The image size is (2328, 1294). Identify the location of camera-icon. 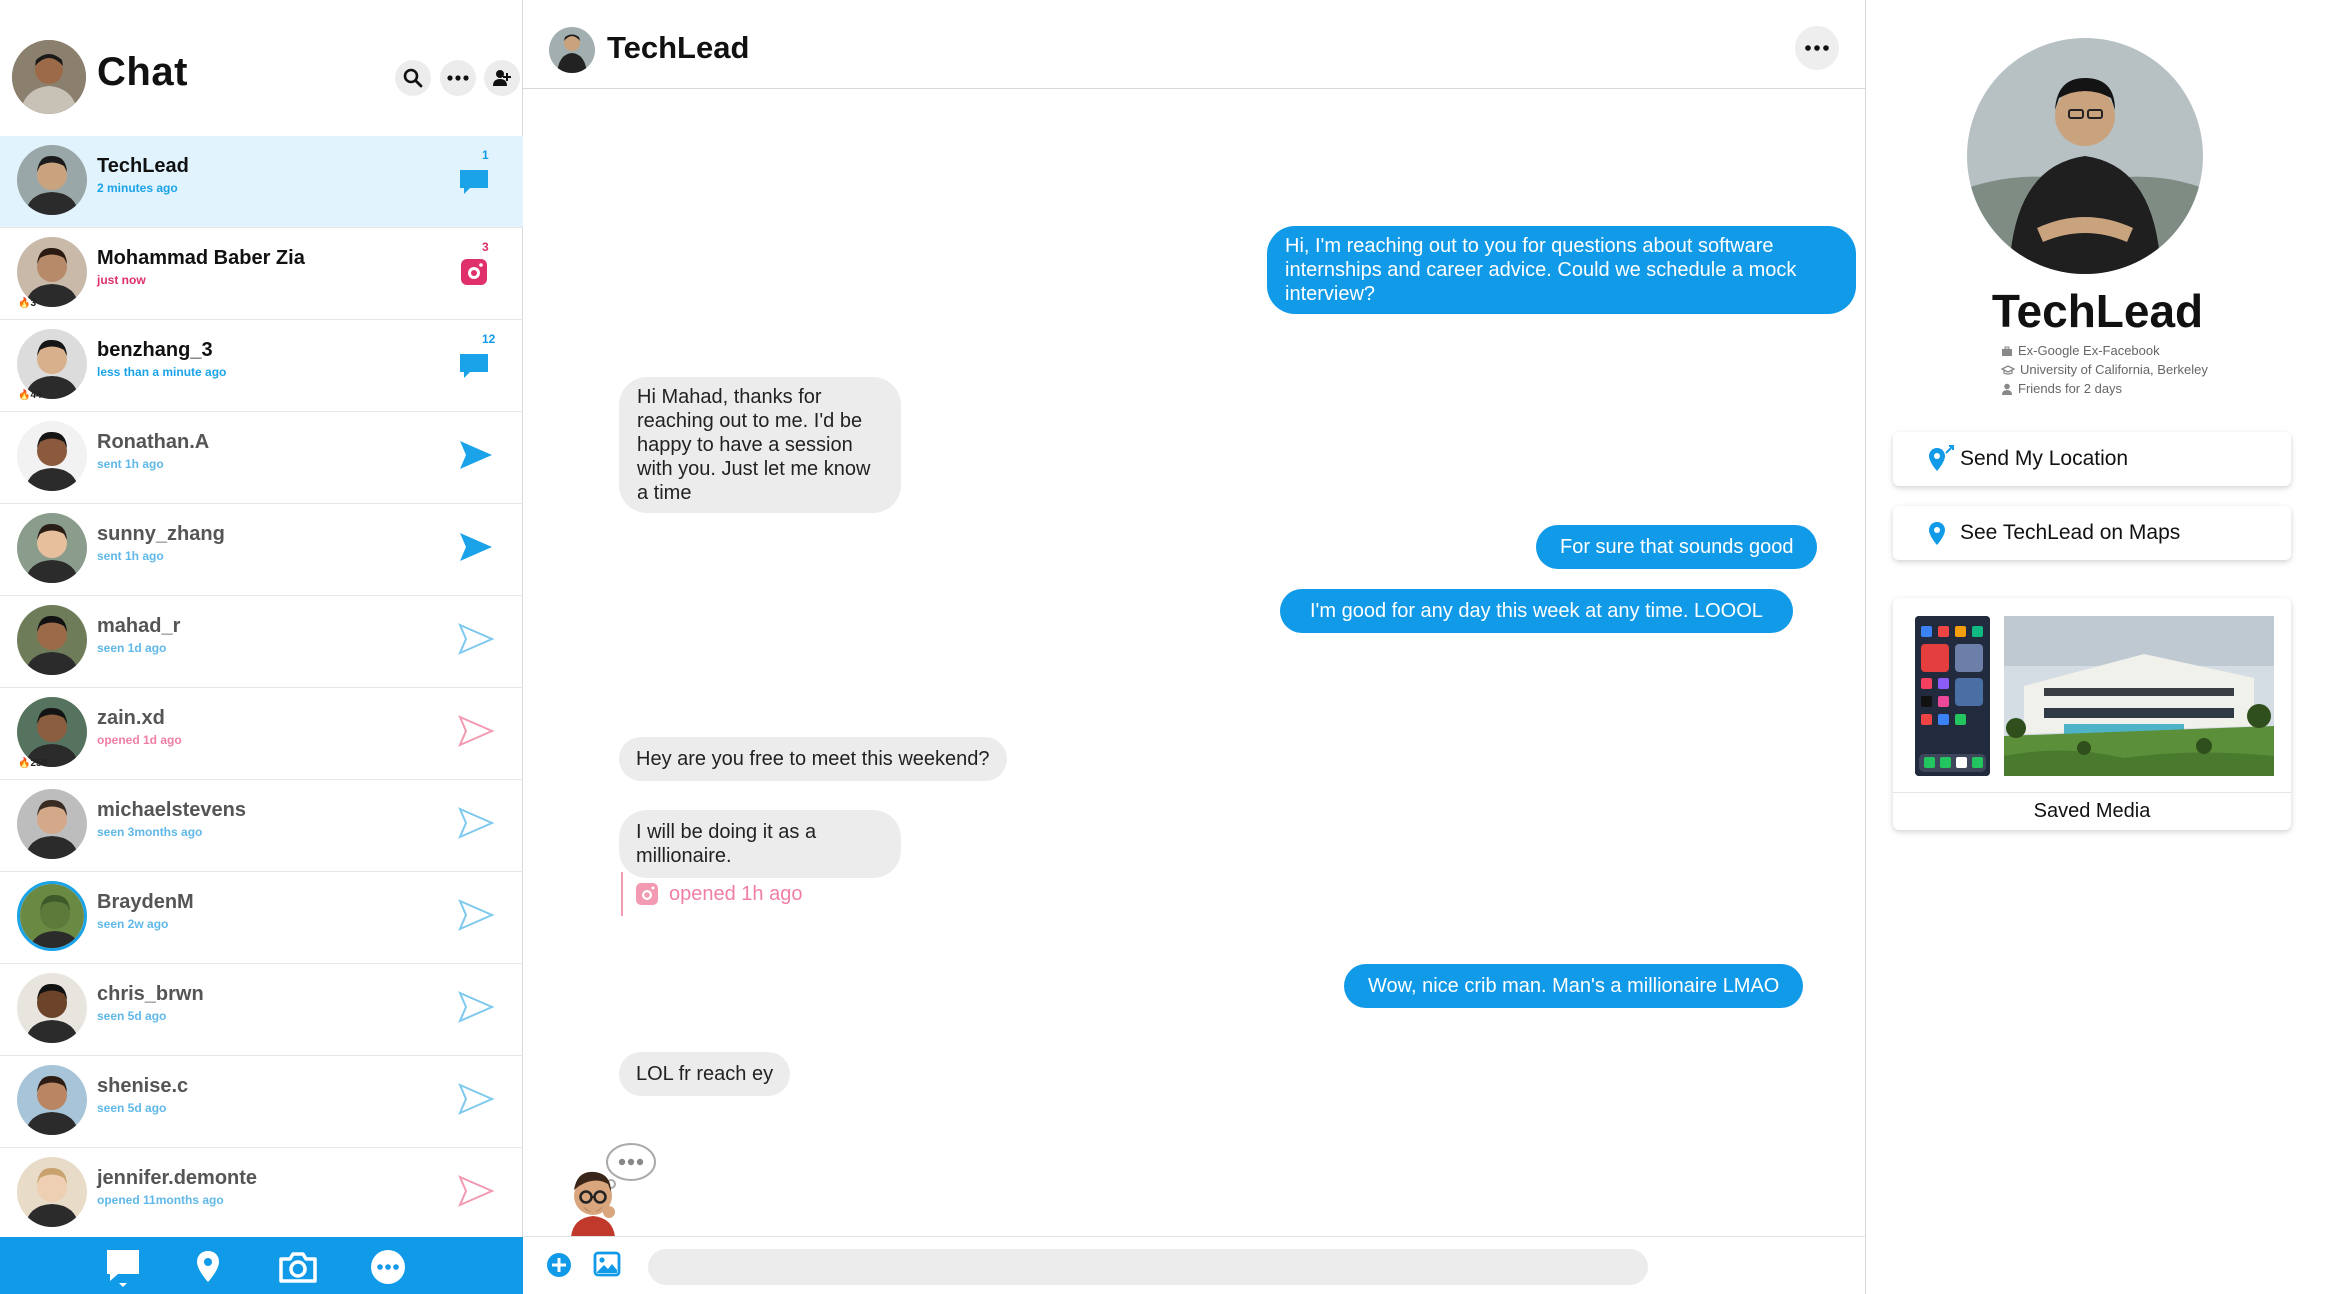
(298, 1267).